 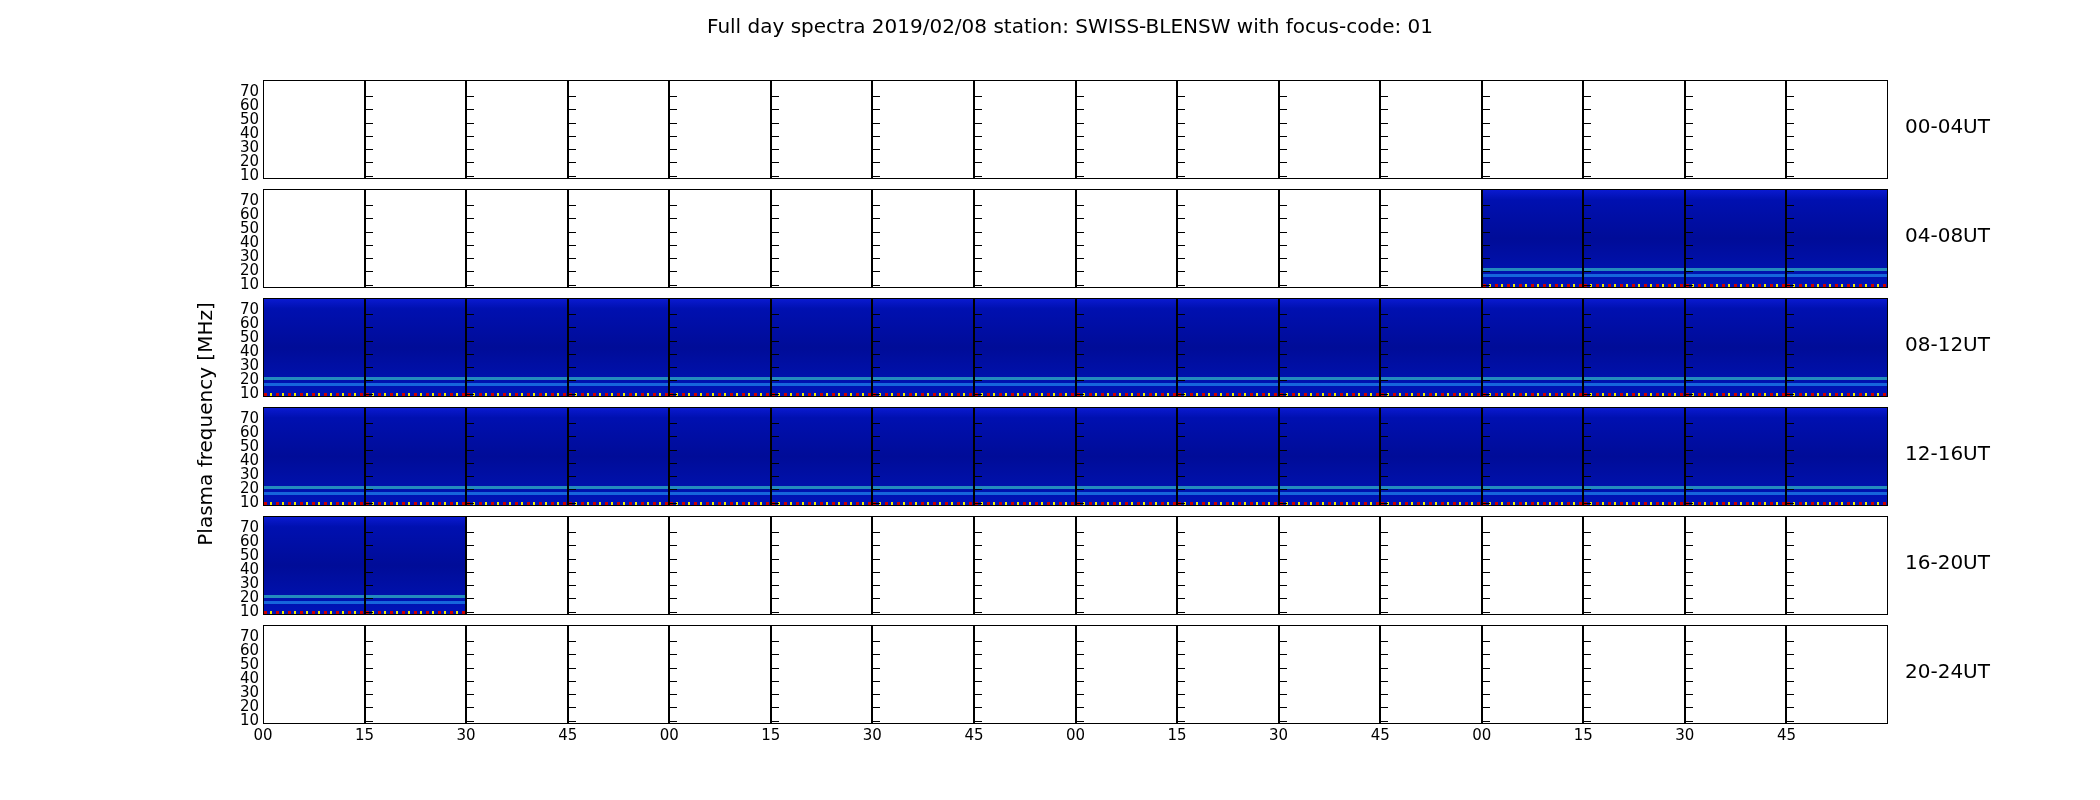 What do you see at coordinates (1947, 234) in the screenshot?
I see `time-range-label: 04-08UT` at bounding box center [1947, 234].